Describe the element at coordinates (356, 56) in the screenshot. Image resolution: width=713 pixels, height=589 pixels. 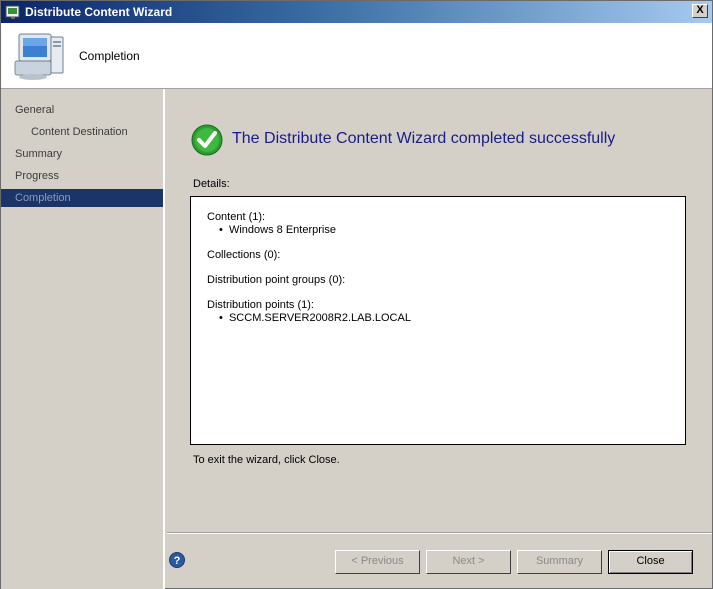
I see `wizard-header: Completion` at that location.